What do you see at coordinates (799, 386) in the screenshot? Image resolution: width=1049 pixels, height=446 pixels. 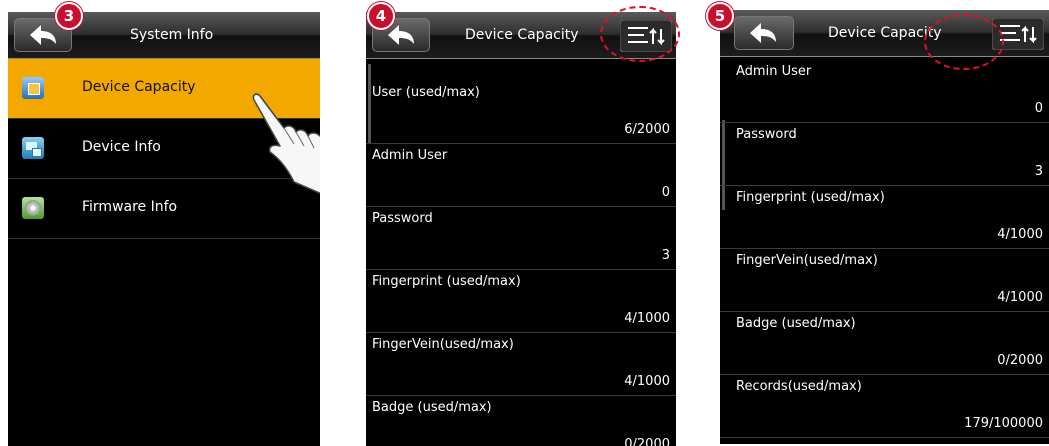 I see `item-label: Records(used/max)` at bounding box center [799, 386].